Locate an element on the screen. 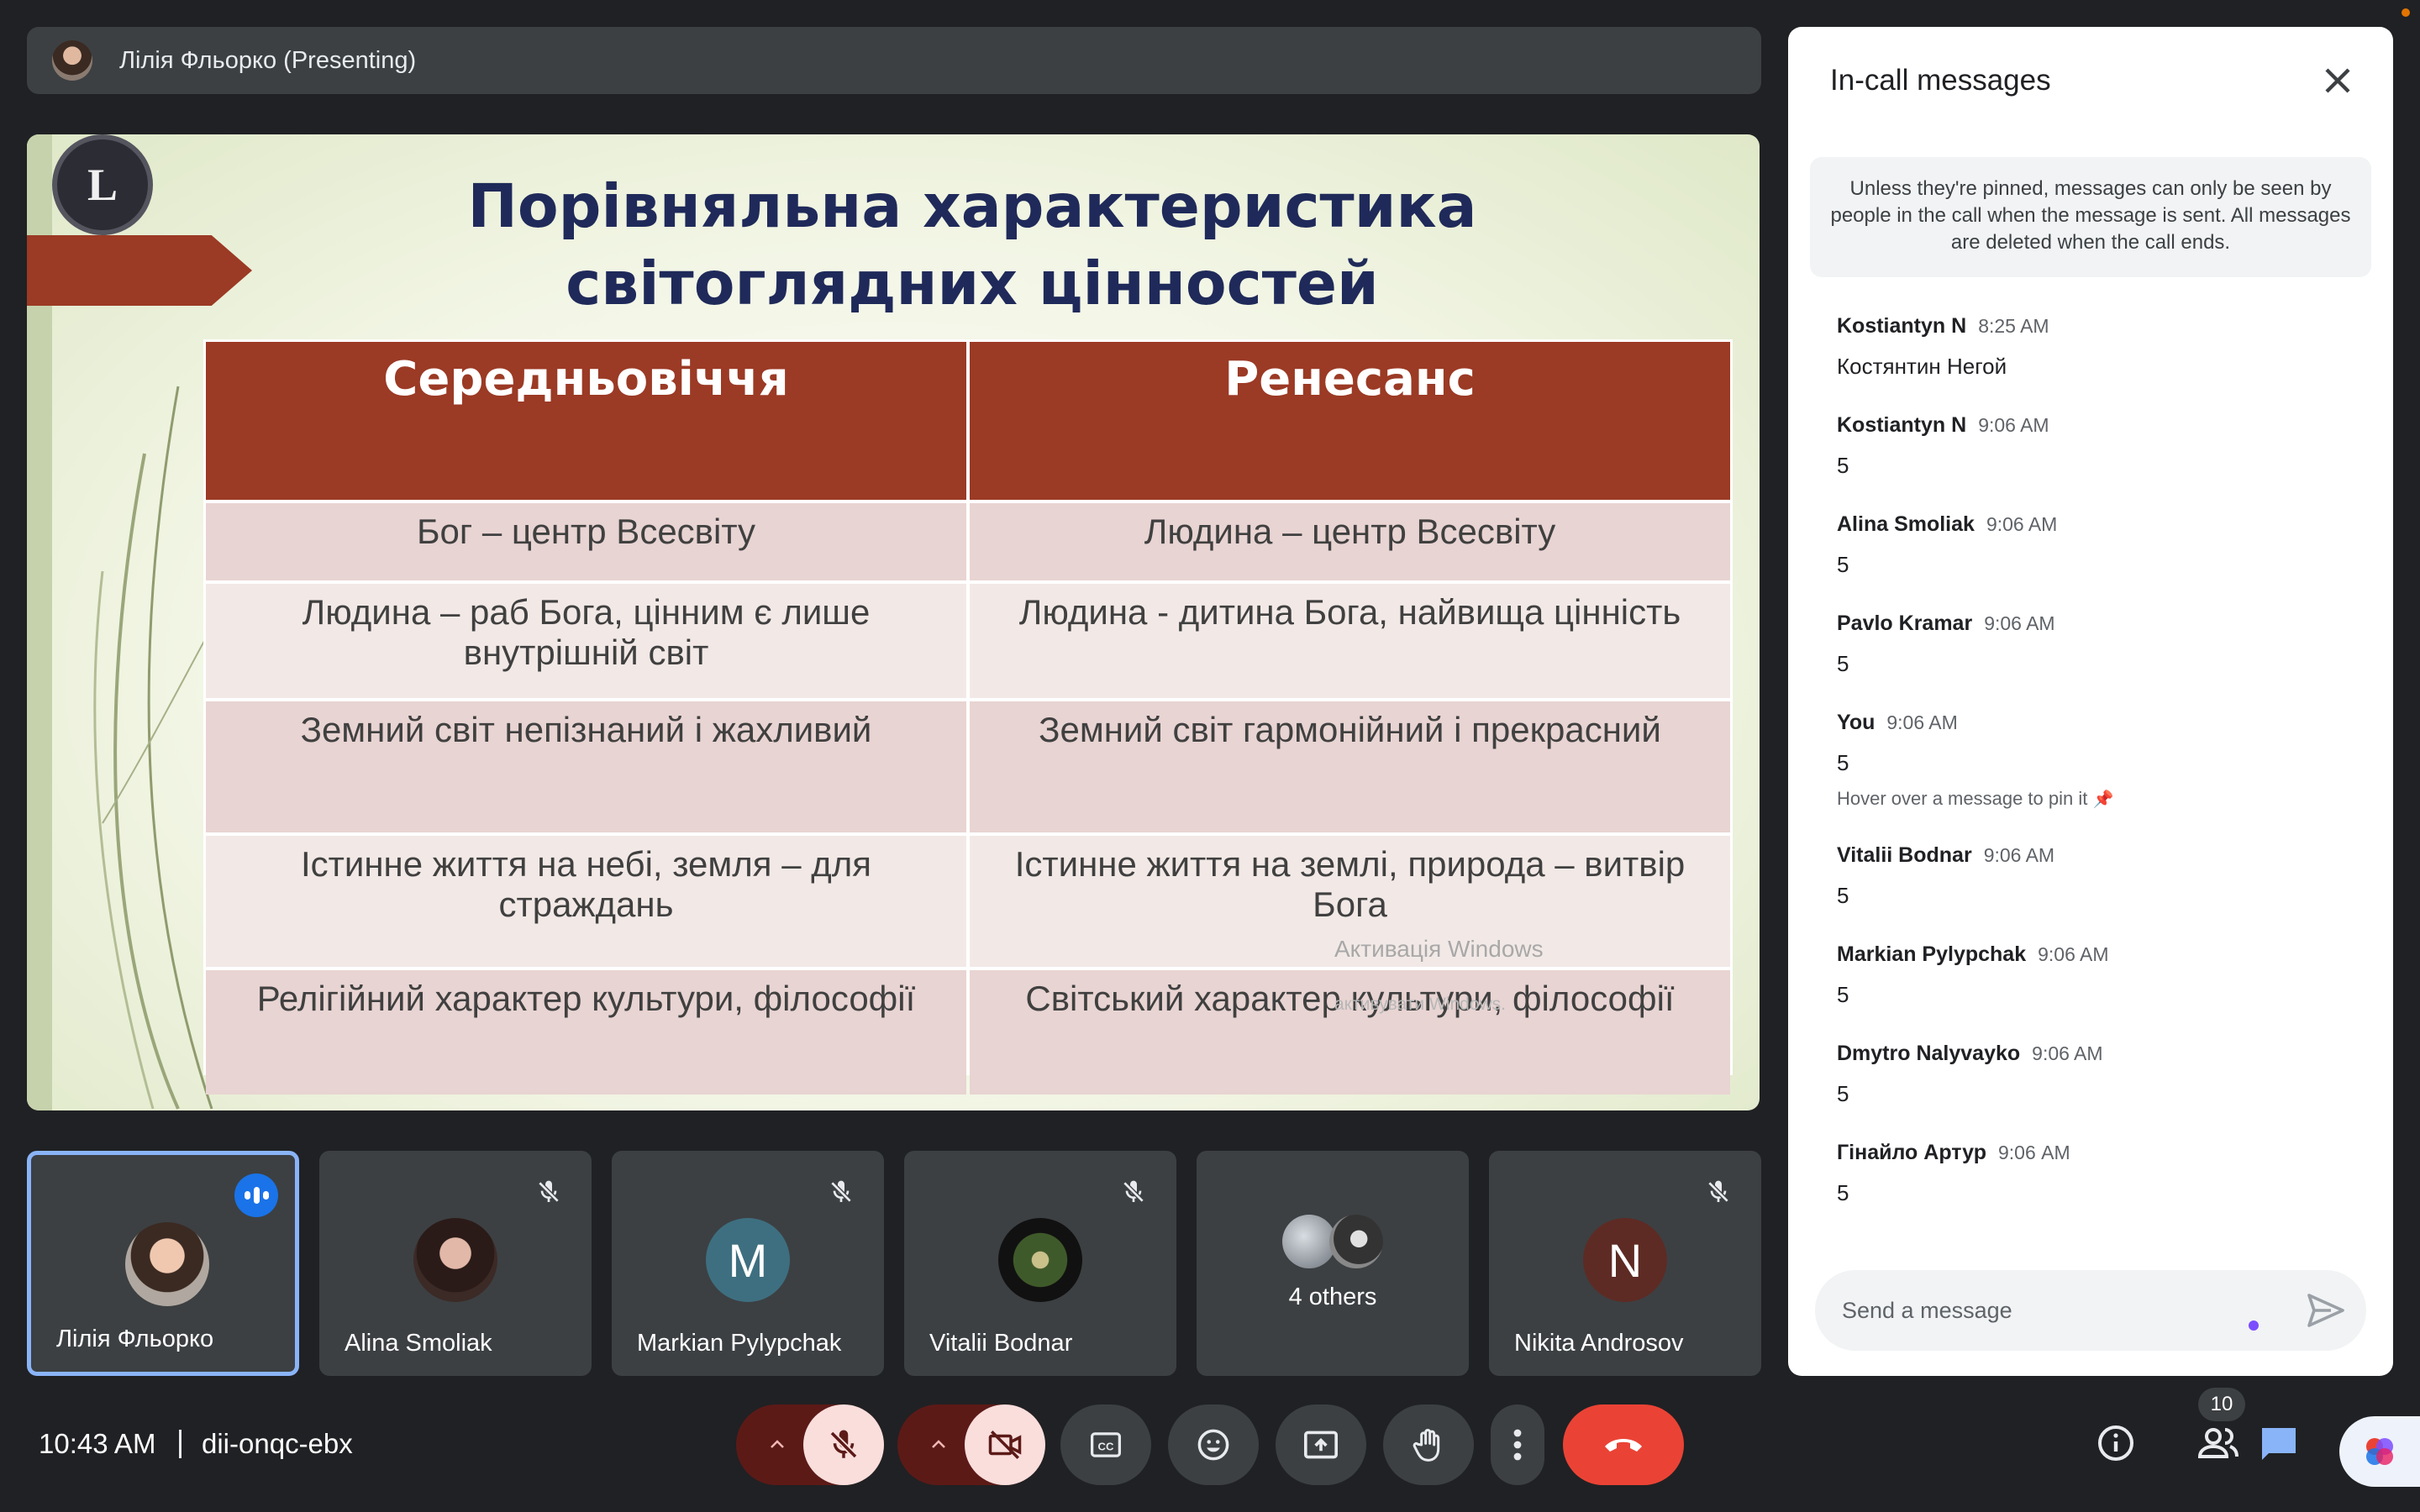  recording-indicator is located at coordinates (2406, 12).